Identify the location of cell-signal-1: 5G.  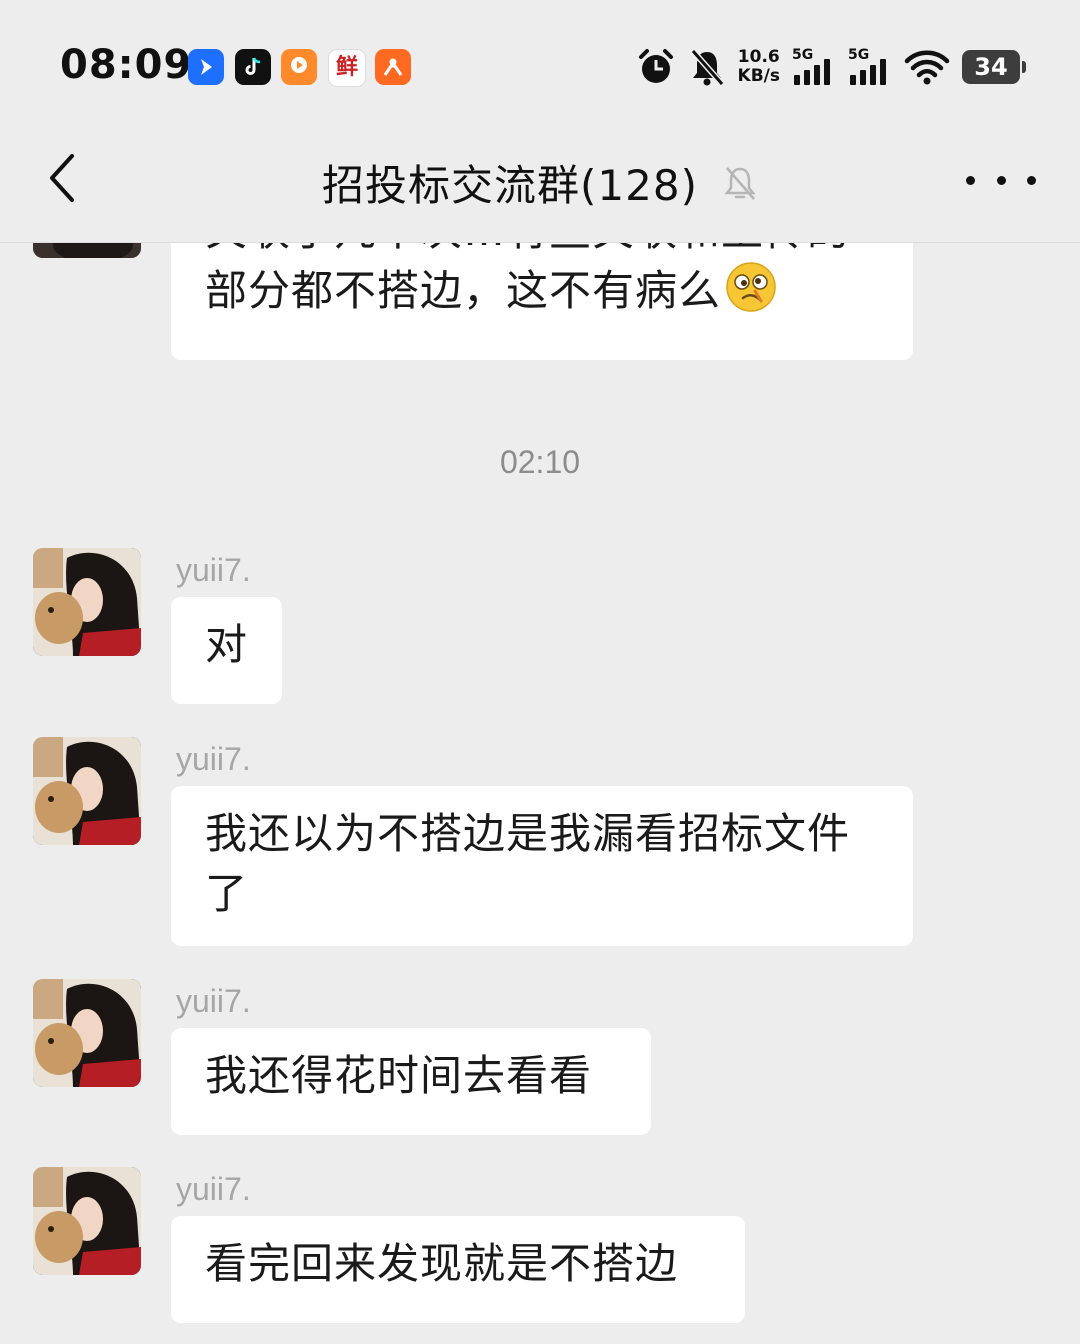
(814, 67).